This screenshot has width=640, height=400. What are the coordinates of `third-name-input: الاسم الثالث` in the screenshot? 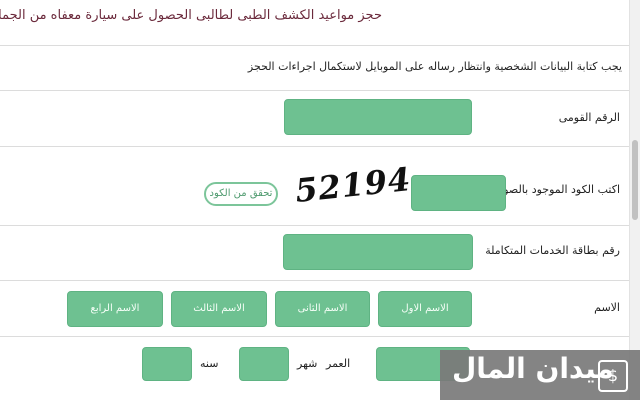 It's located at (219, 309).